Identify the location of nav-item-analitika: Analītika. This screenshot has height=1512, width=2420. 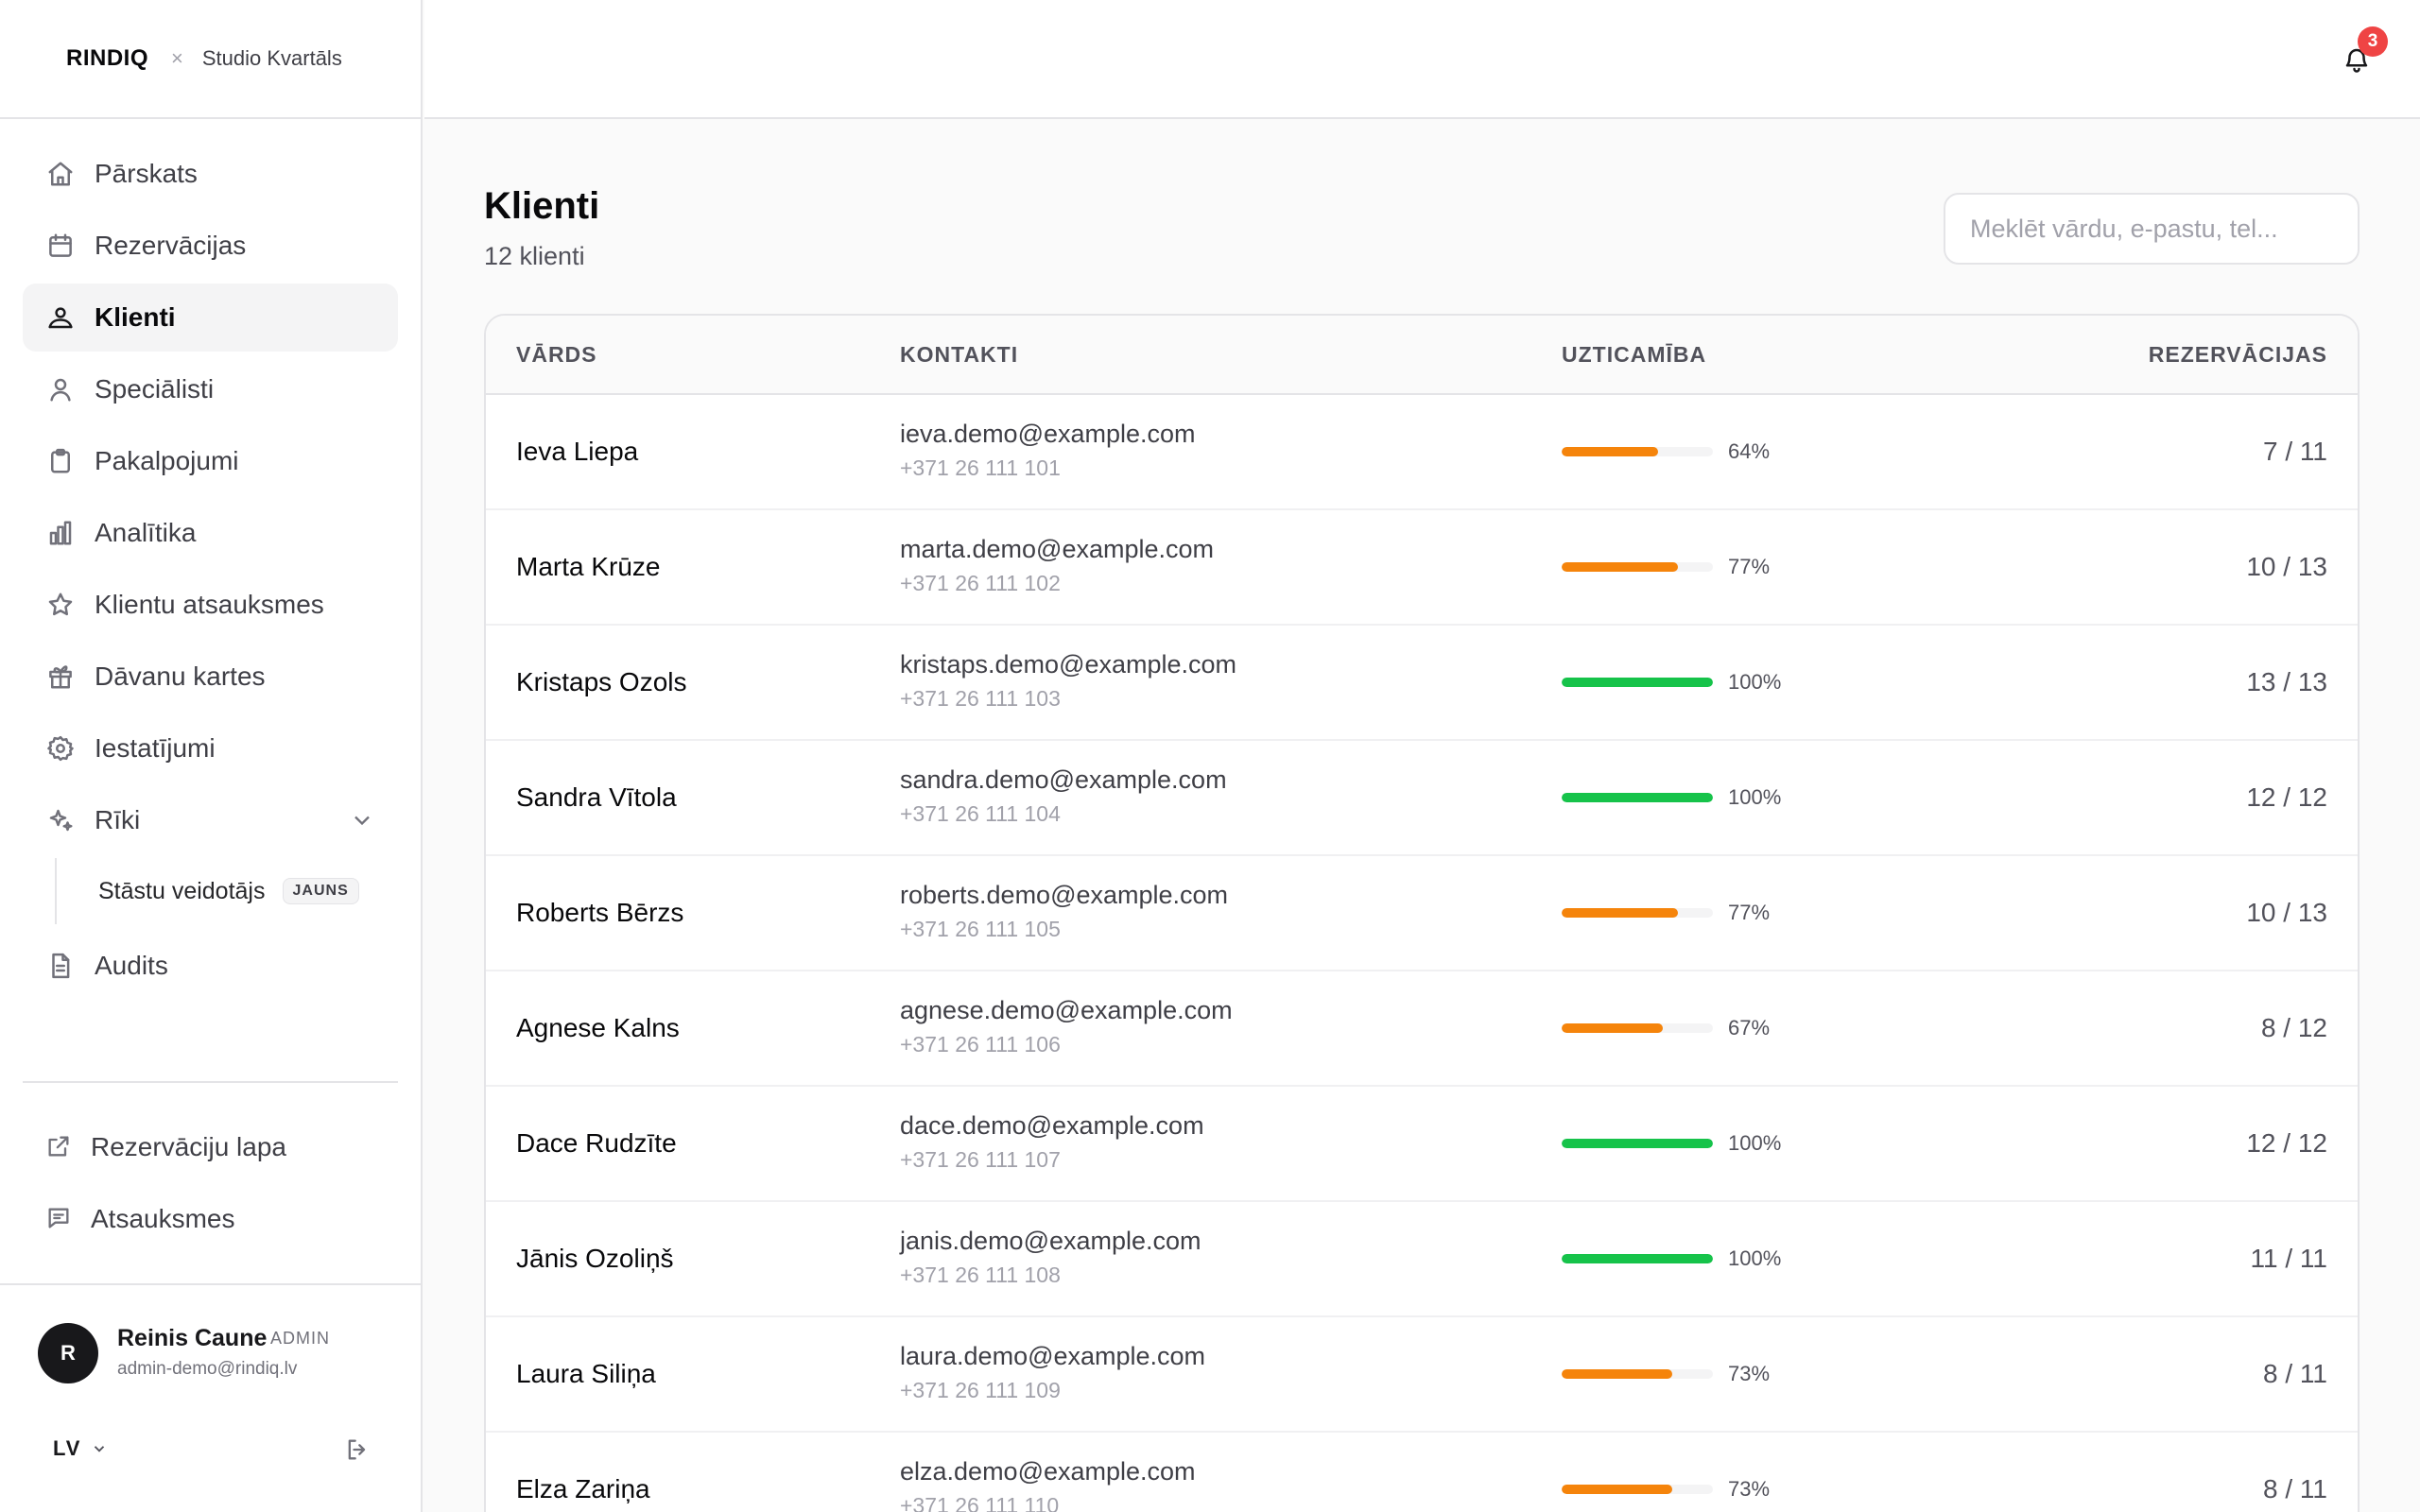
(210, 533).